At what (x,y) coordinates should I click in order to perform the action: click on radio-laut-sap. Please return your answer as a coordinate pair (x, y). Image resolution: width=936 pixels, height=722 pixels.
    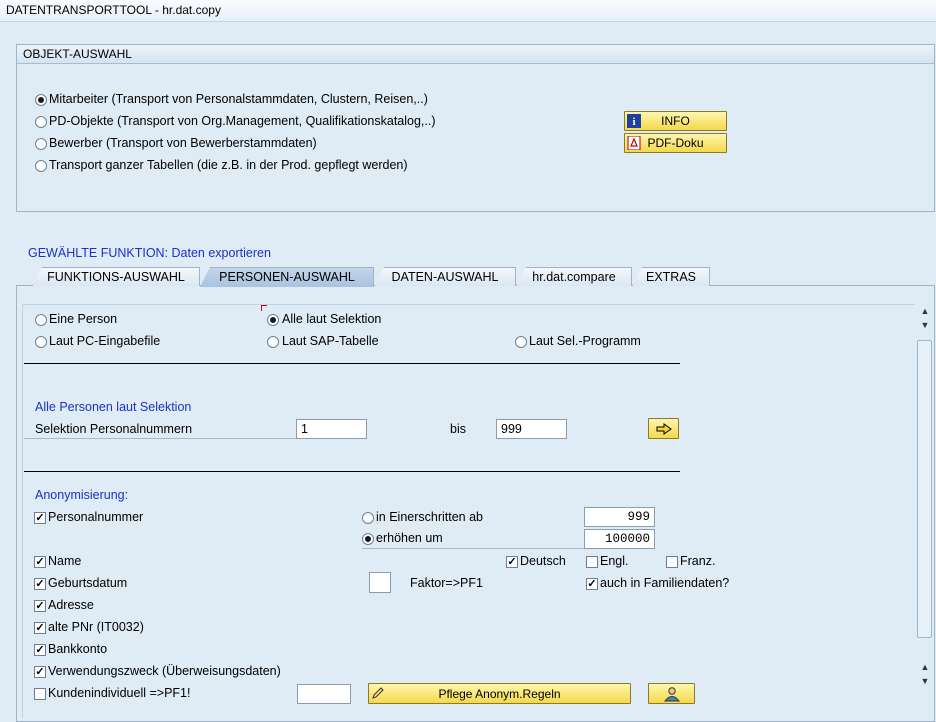
    Looking at the image, I should click on (273, 342).